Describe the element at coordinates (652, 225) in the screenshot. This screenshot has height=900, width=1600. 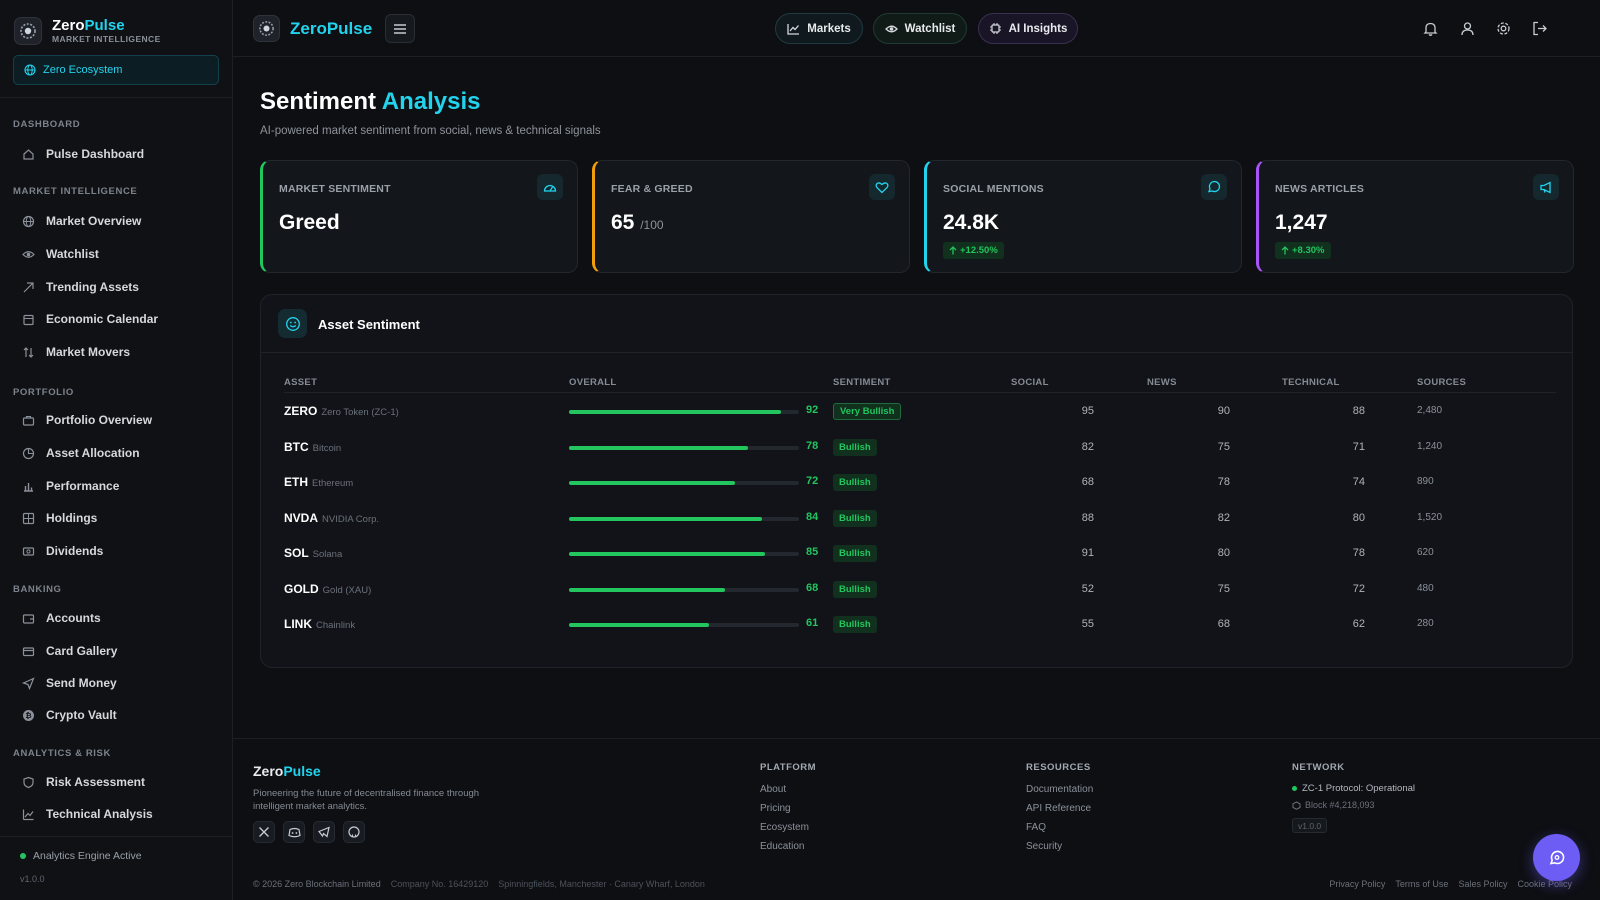
I see `card-unit: /100` at that location.